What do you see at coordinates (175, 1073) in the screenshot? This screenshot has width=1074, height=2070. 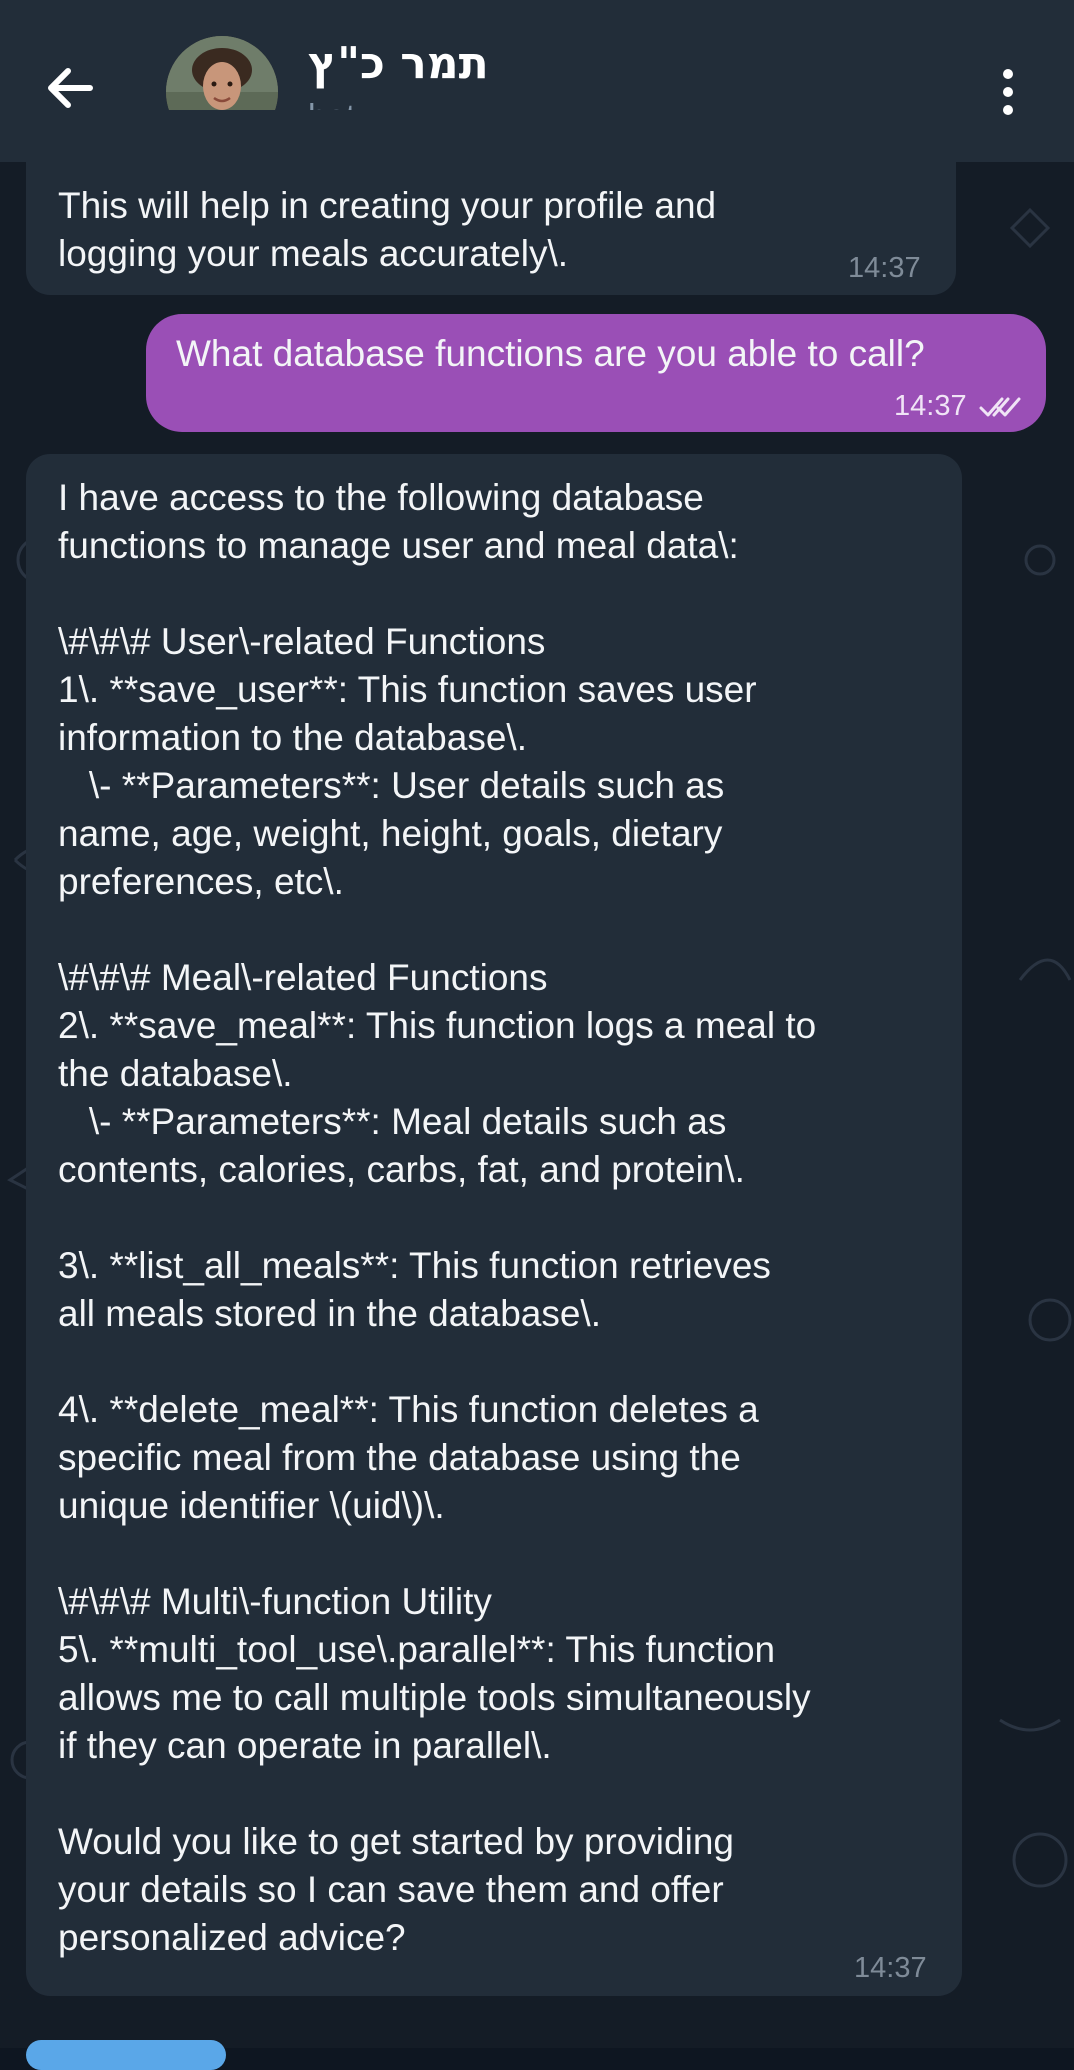 I see `message-text-line: the database\.` at bounding box center [175, 1073].